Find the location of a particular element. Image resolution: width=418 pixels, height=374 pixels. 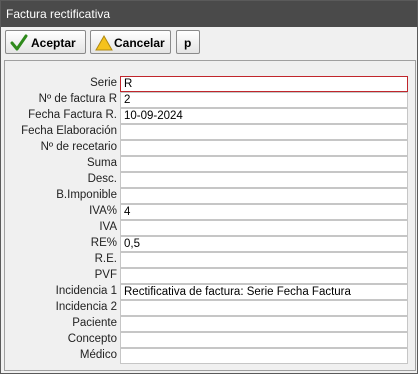

field-label: Nº de recetario is located at coordinates (78, 147).